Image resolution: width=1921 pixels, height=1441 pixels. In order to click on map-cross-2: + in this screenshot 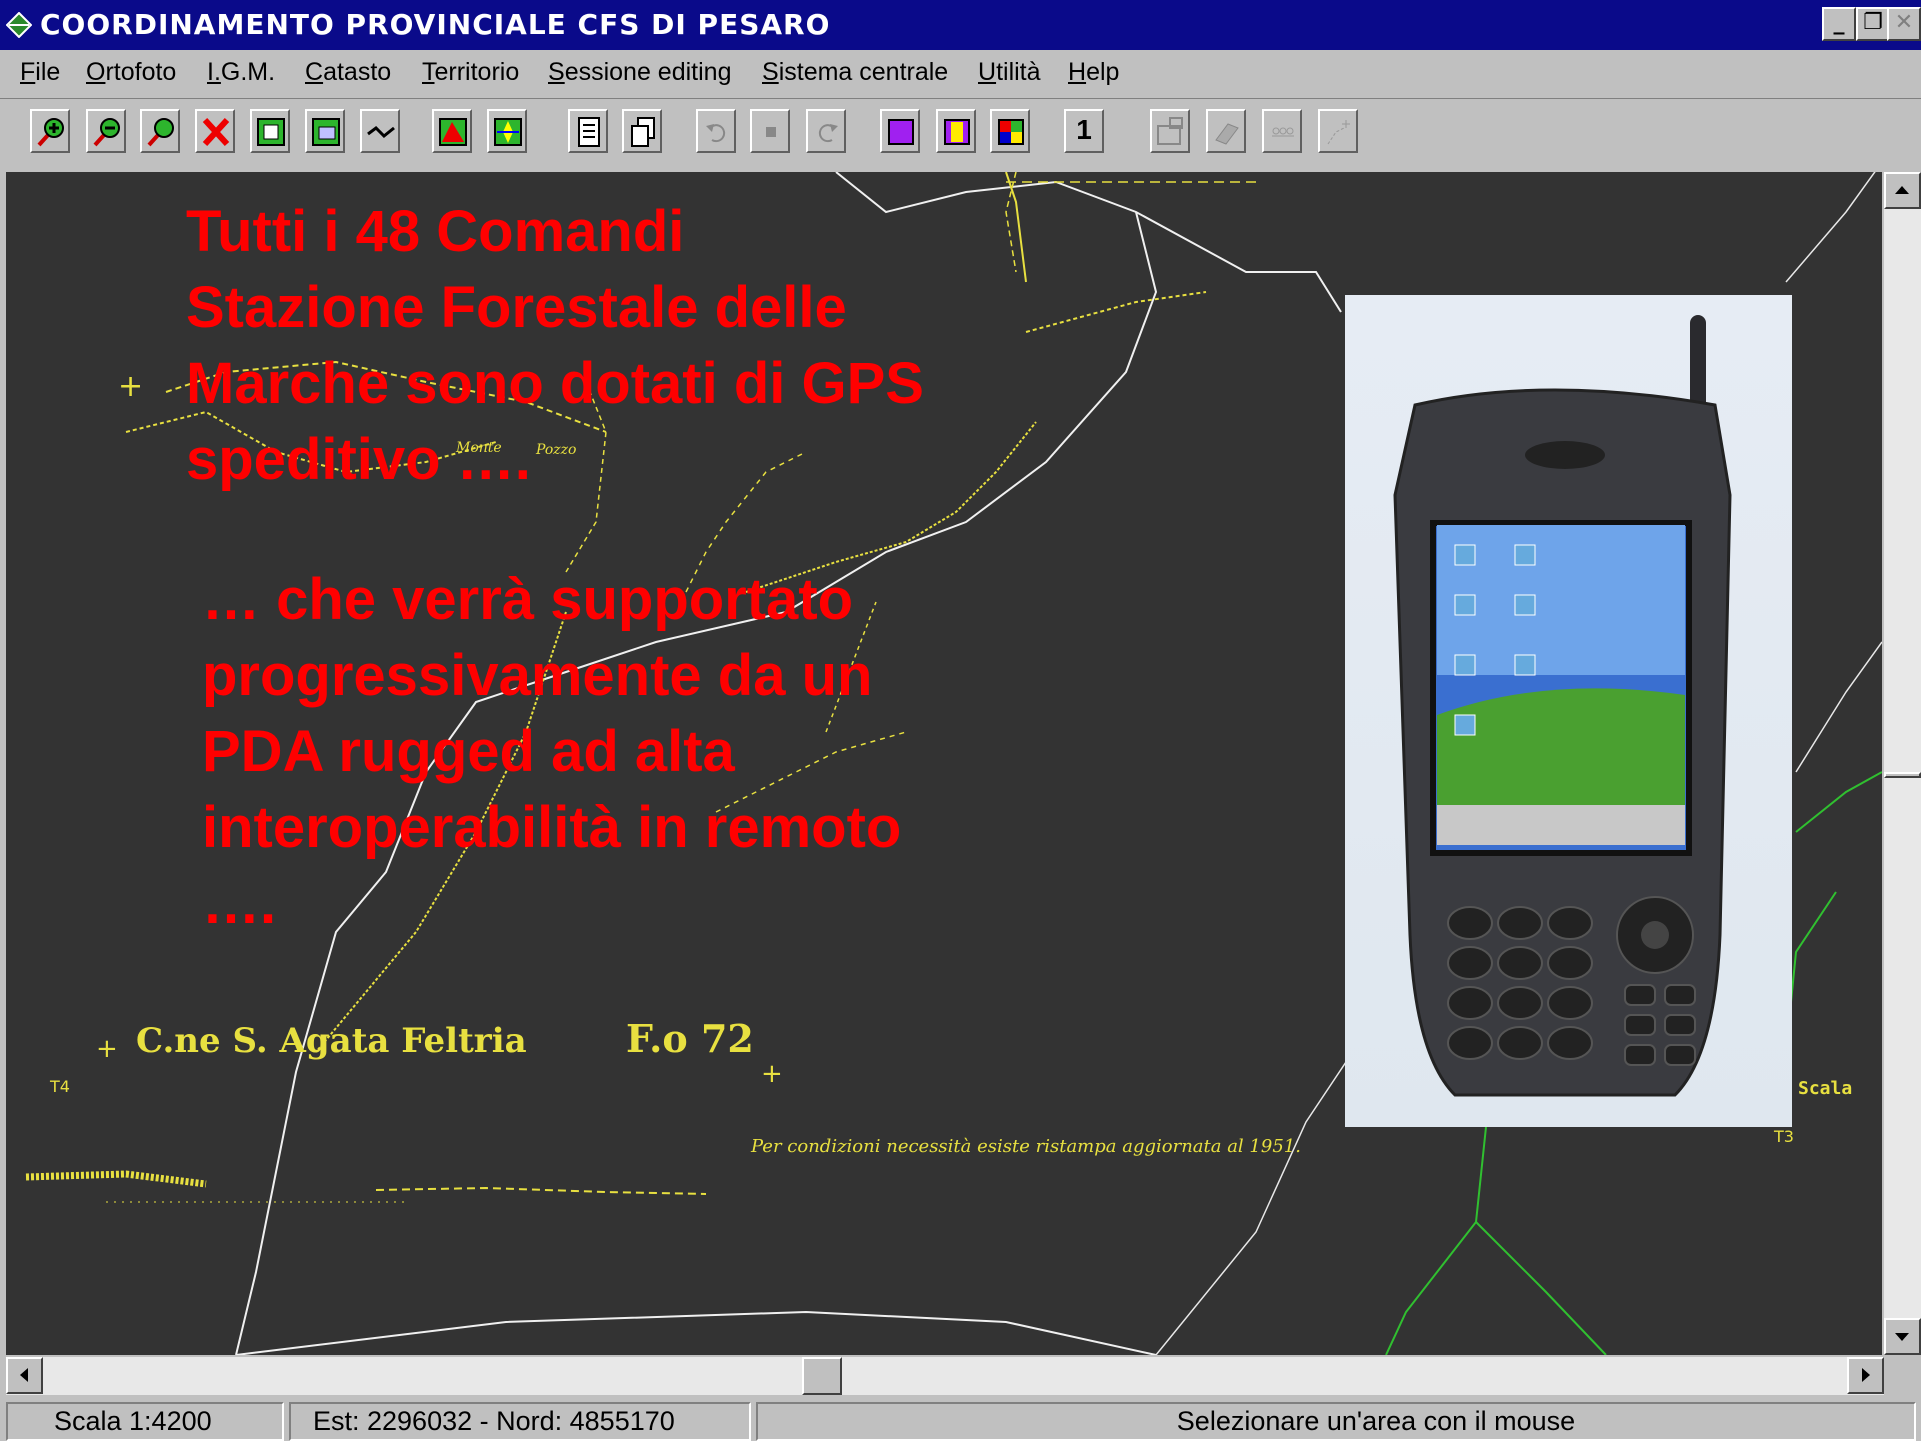, I will do `click(772, 1074)`.